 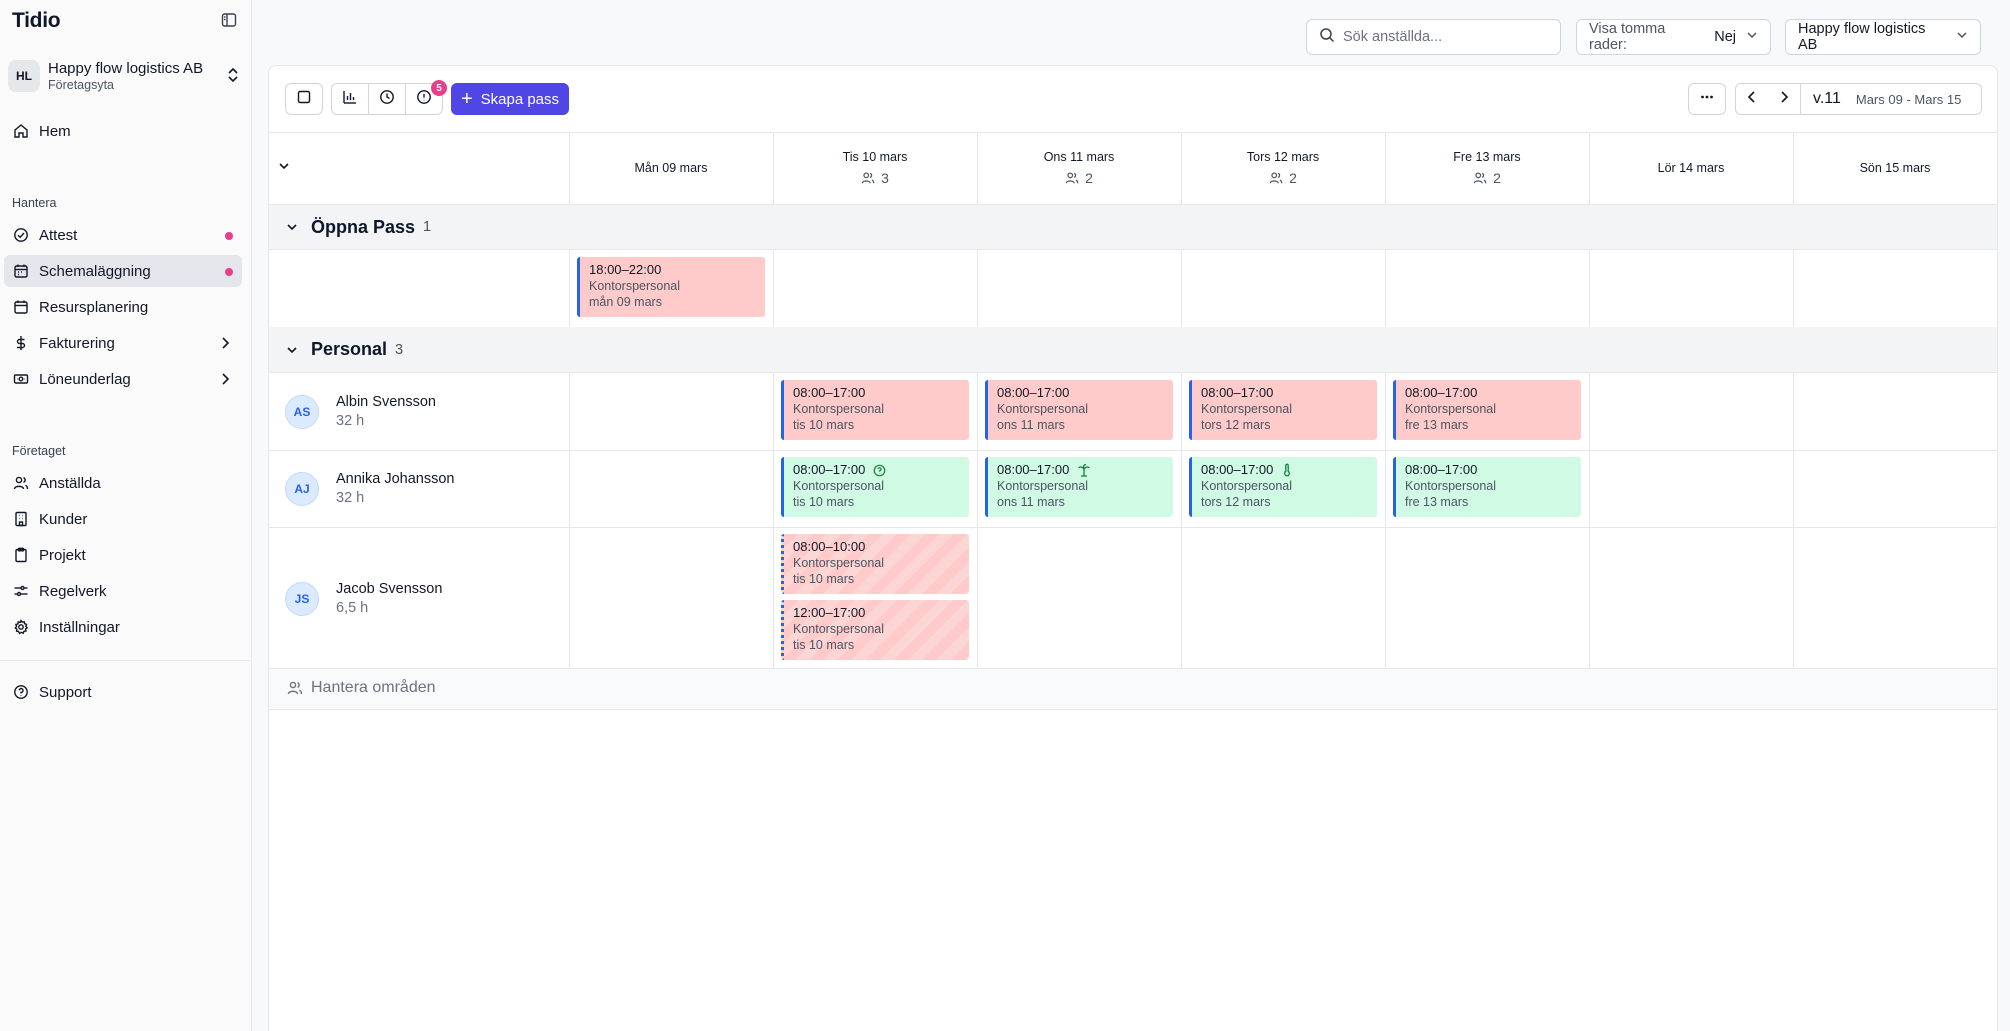 I want to click on manage-areas-button: Hantera områden, so click(x=361, y=688).